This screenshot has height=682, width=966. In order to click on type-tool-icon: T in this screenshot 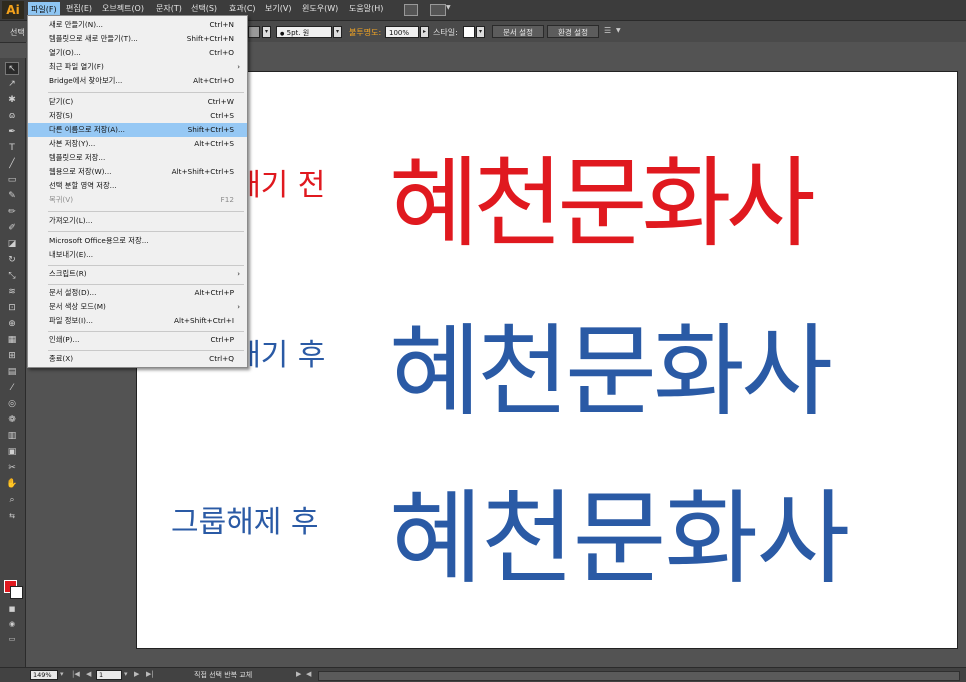, I will do `click(12, 148)`.